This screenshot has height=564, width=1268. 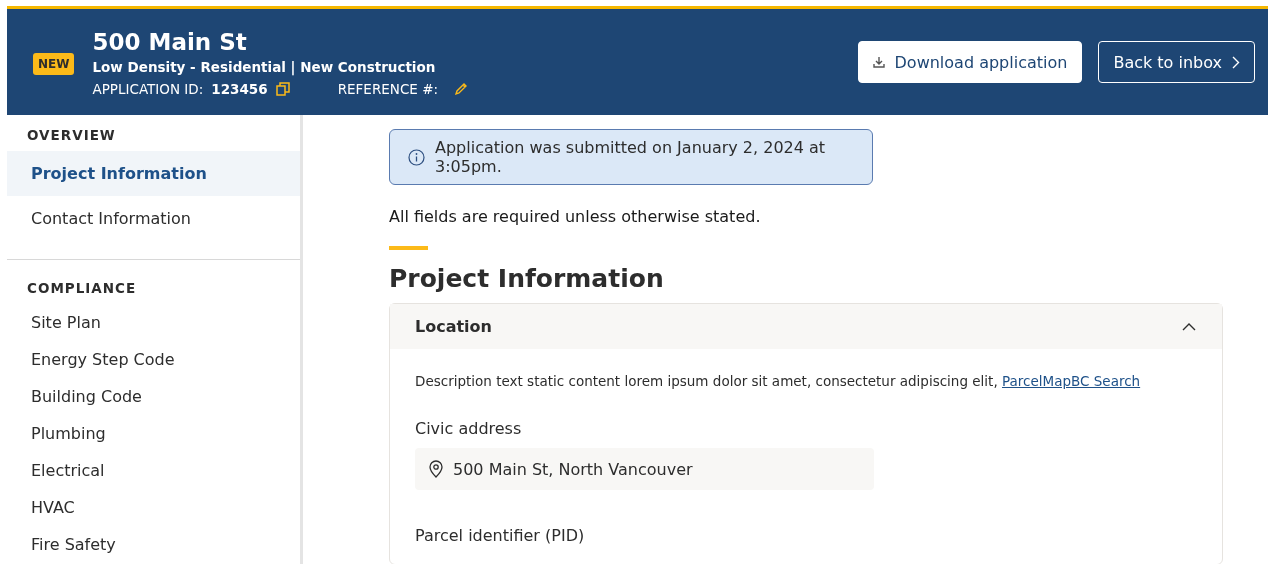 What do you see at coordinates (575, 216) in the screenshot?
I see `required-note: All fields are required unless otherwise stated.` at bounding box center [575, 216].